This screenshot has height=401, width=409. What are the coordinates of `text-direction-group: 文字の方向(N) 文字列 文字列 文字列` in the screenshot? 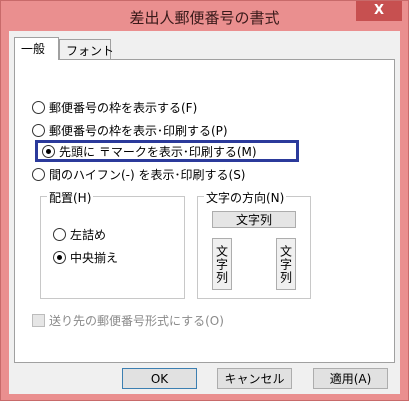 It's located at (254, 244).